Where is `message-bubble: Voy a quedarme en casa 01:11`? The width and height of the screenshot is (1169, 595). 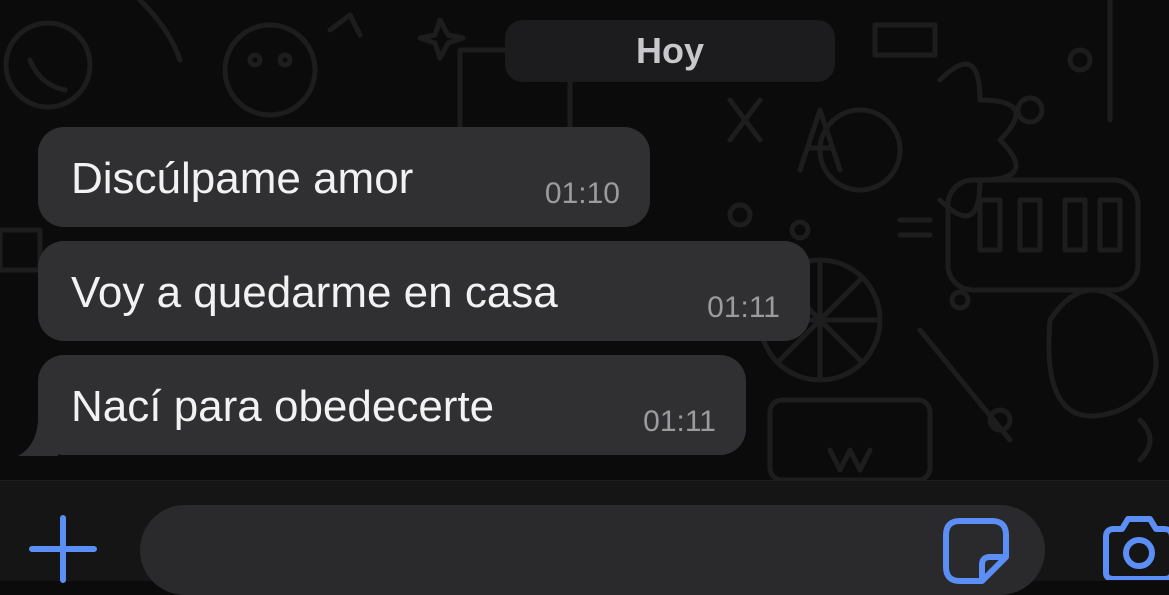
message-bubble: Voy a quedarme en casa 01:11 is located at coordinates (424, 291).